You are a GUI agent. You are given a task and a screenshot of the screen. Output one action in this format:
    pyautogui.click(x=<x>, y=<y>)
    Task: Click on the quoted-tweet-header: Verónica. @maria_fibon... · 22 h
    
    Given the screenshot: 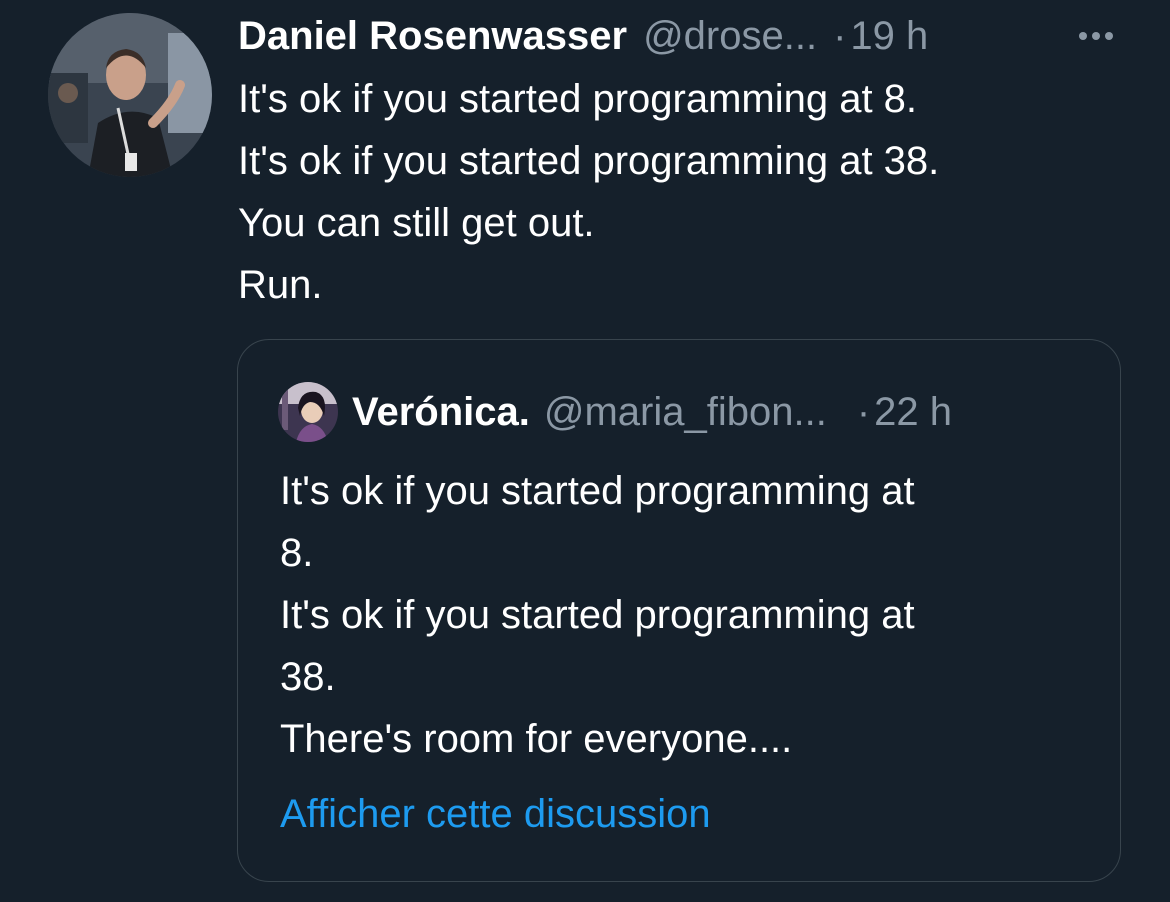 What is the action you would take?
    pyautogui.click(x=615, y=412)
    